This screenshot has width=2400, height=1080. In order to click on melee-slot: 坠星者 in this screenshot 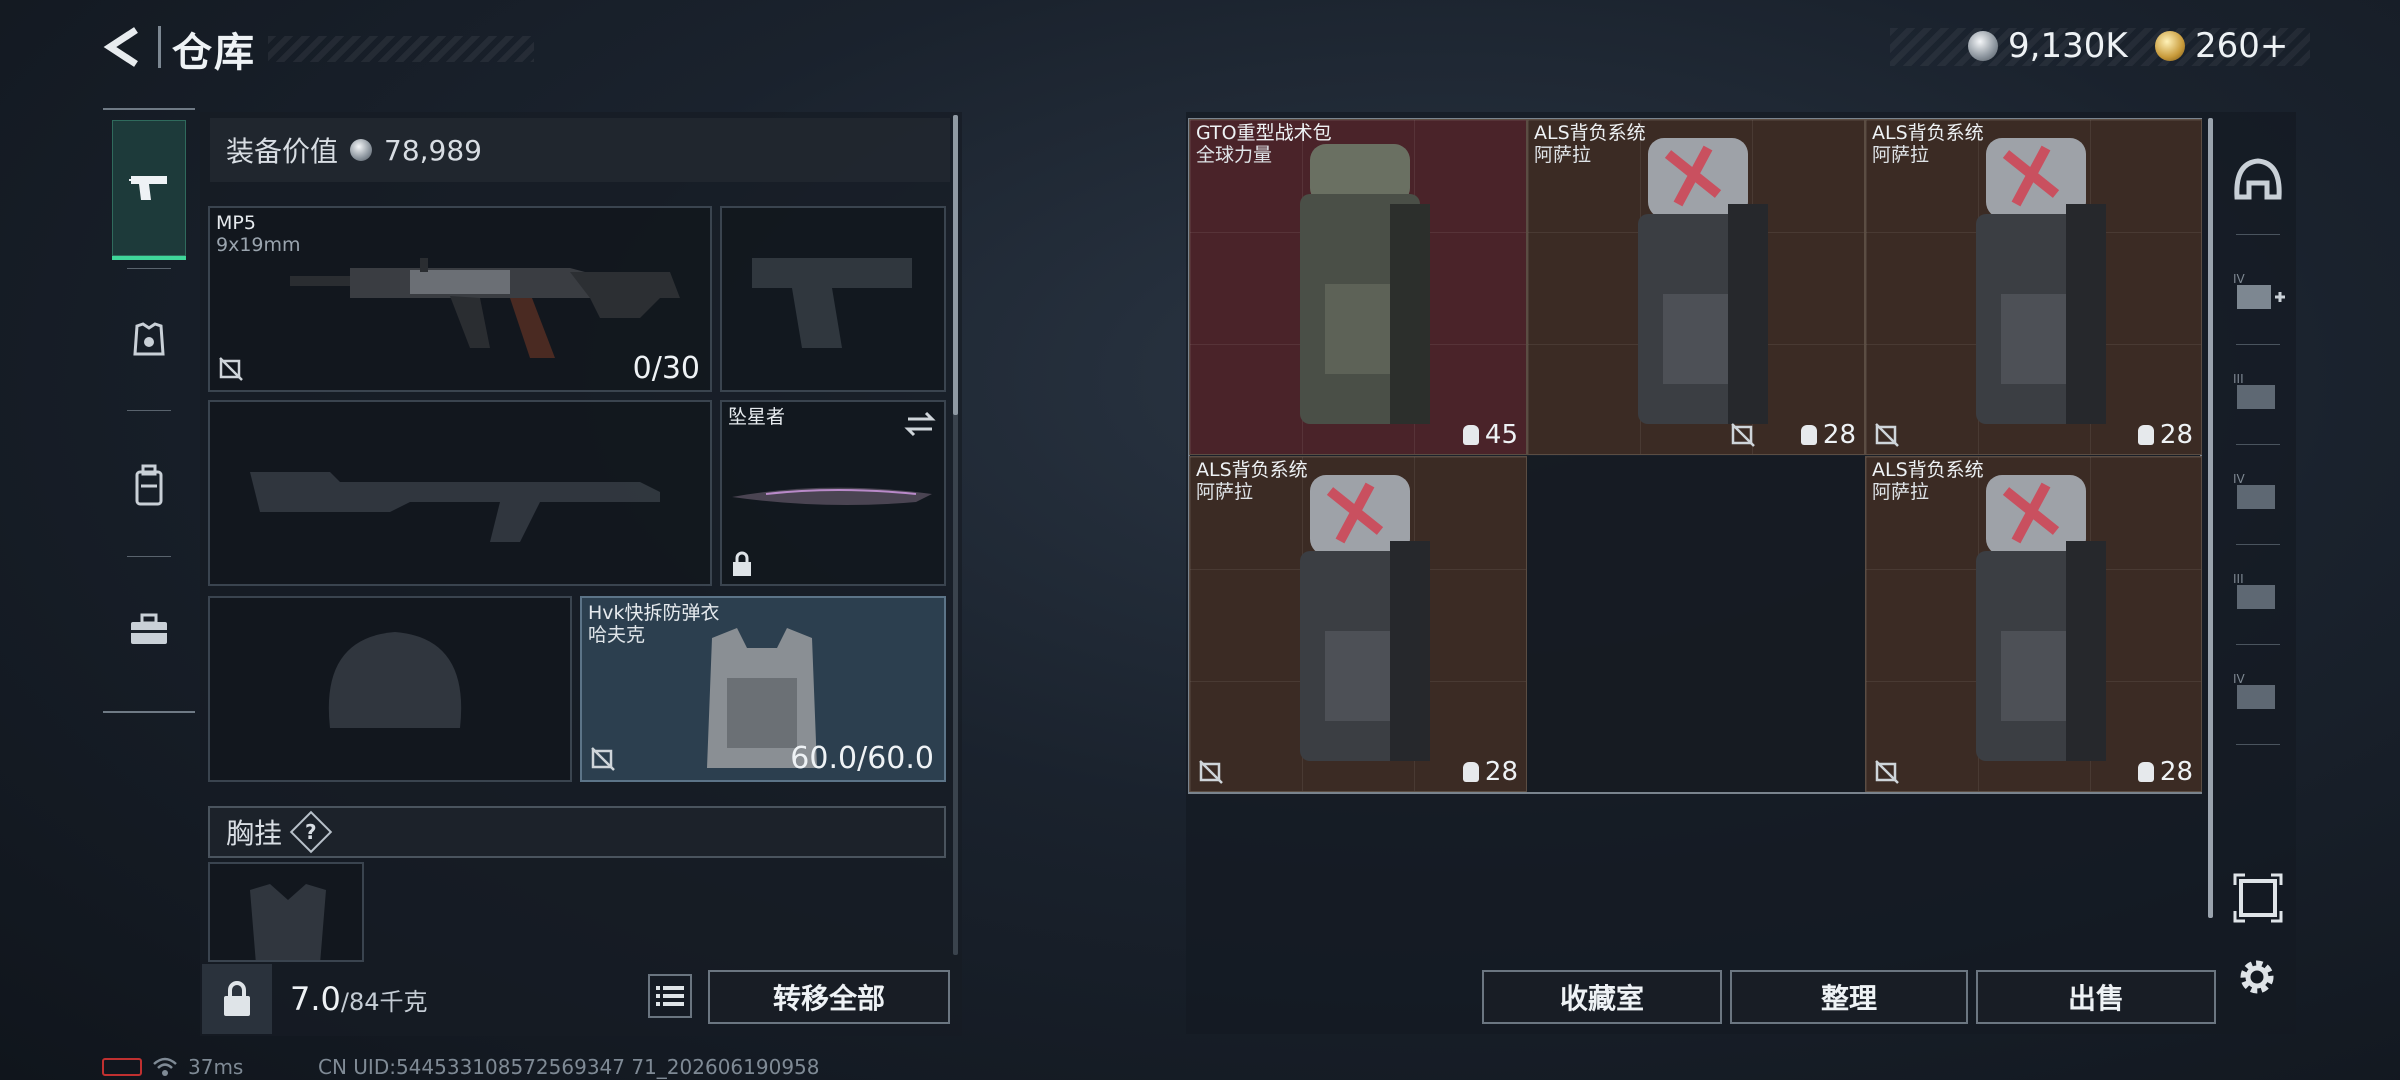, I will do `click(833, 493)`.